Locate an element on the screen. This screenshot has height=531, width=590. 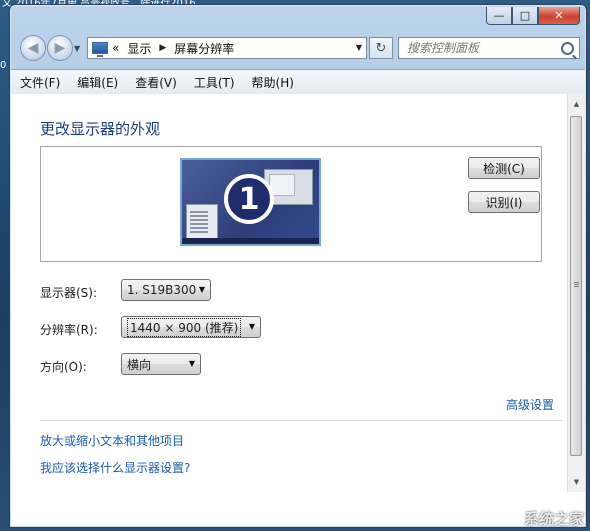
breadcrumb-chevrons: « is located at coordinates (115, 48).